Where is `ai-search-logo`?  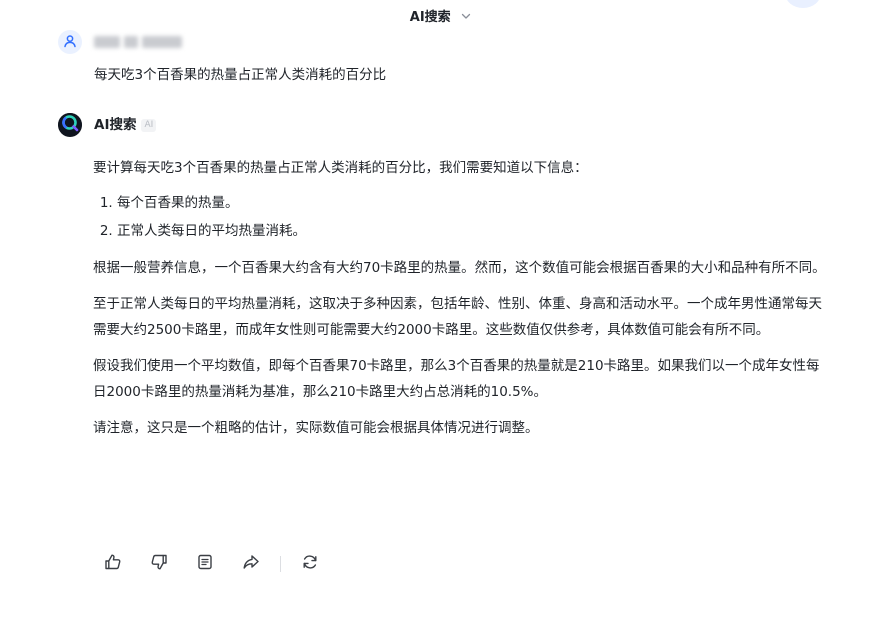 ai-search-logo is located at coordinates (70, 125).